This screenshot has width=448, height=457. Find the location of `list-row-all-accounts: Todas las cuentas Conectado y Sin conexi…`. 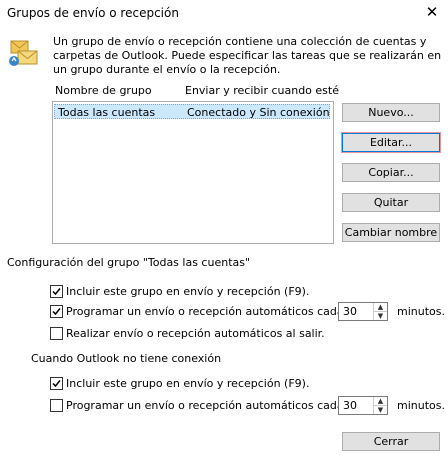

list-row-all-accounts: Todas las cuentas Conectado y Sin conexi… is located at coordinates (192, 111).